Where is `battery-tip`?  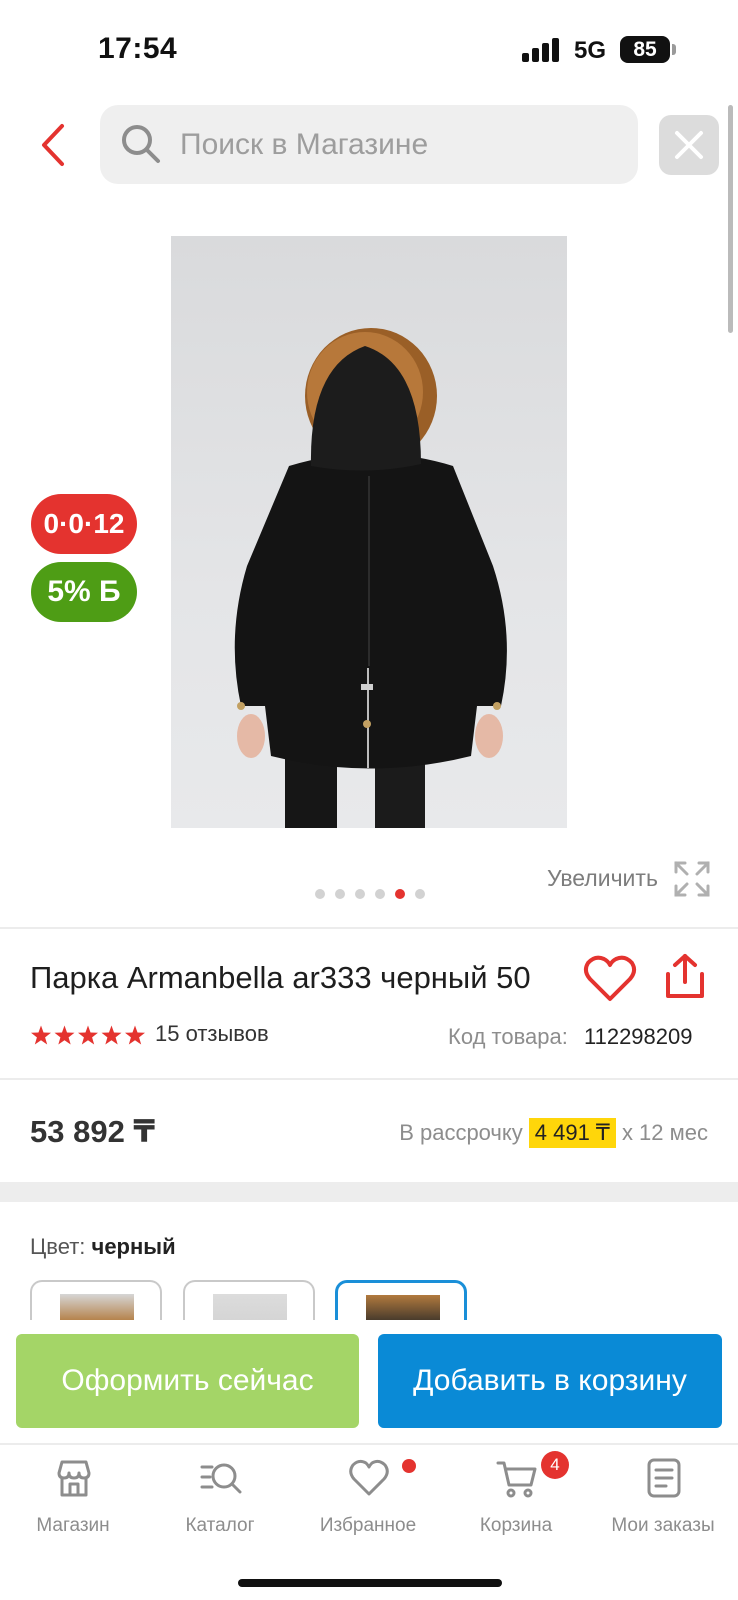
battery-tip is located at coordinates (674, 49).